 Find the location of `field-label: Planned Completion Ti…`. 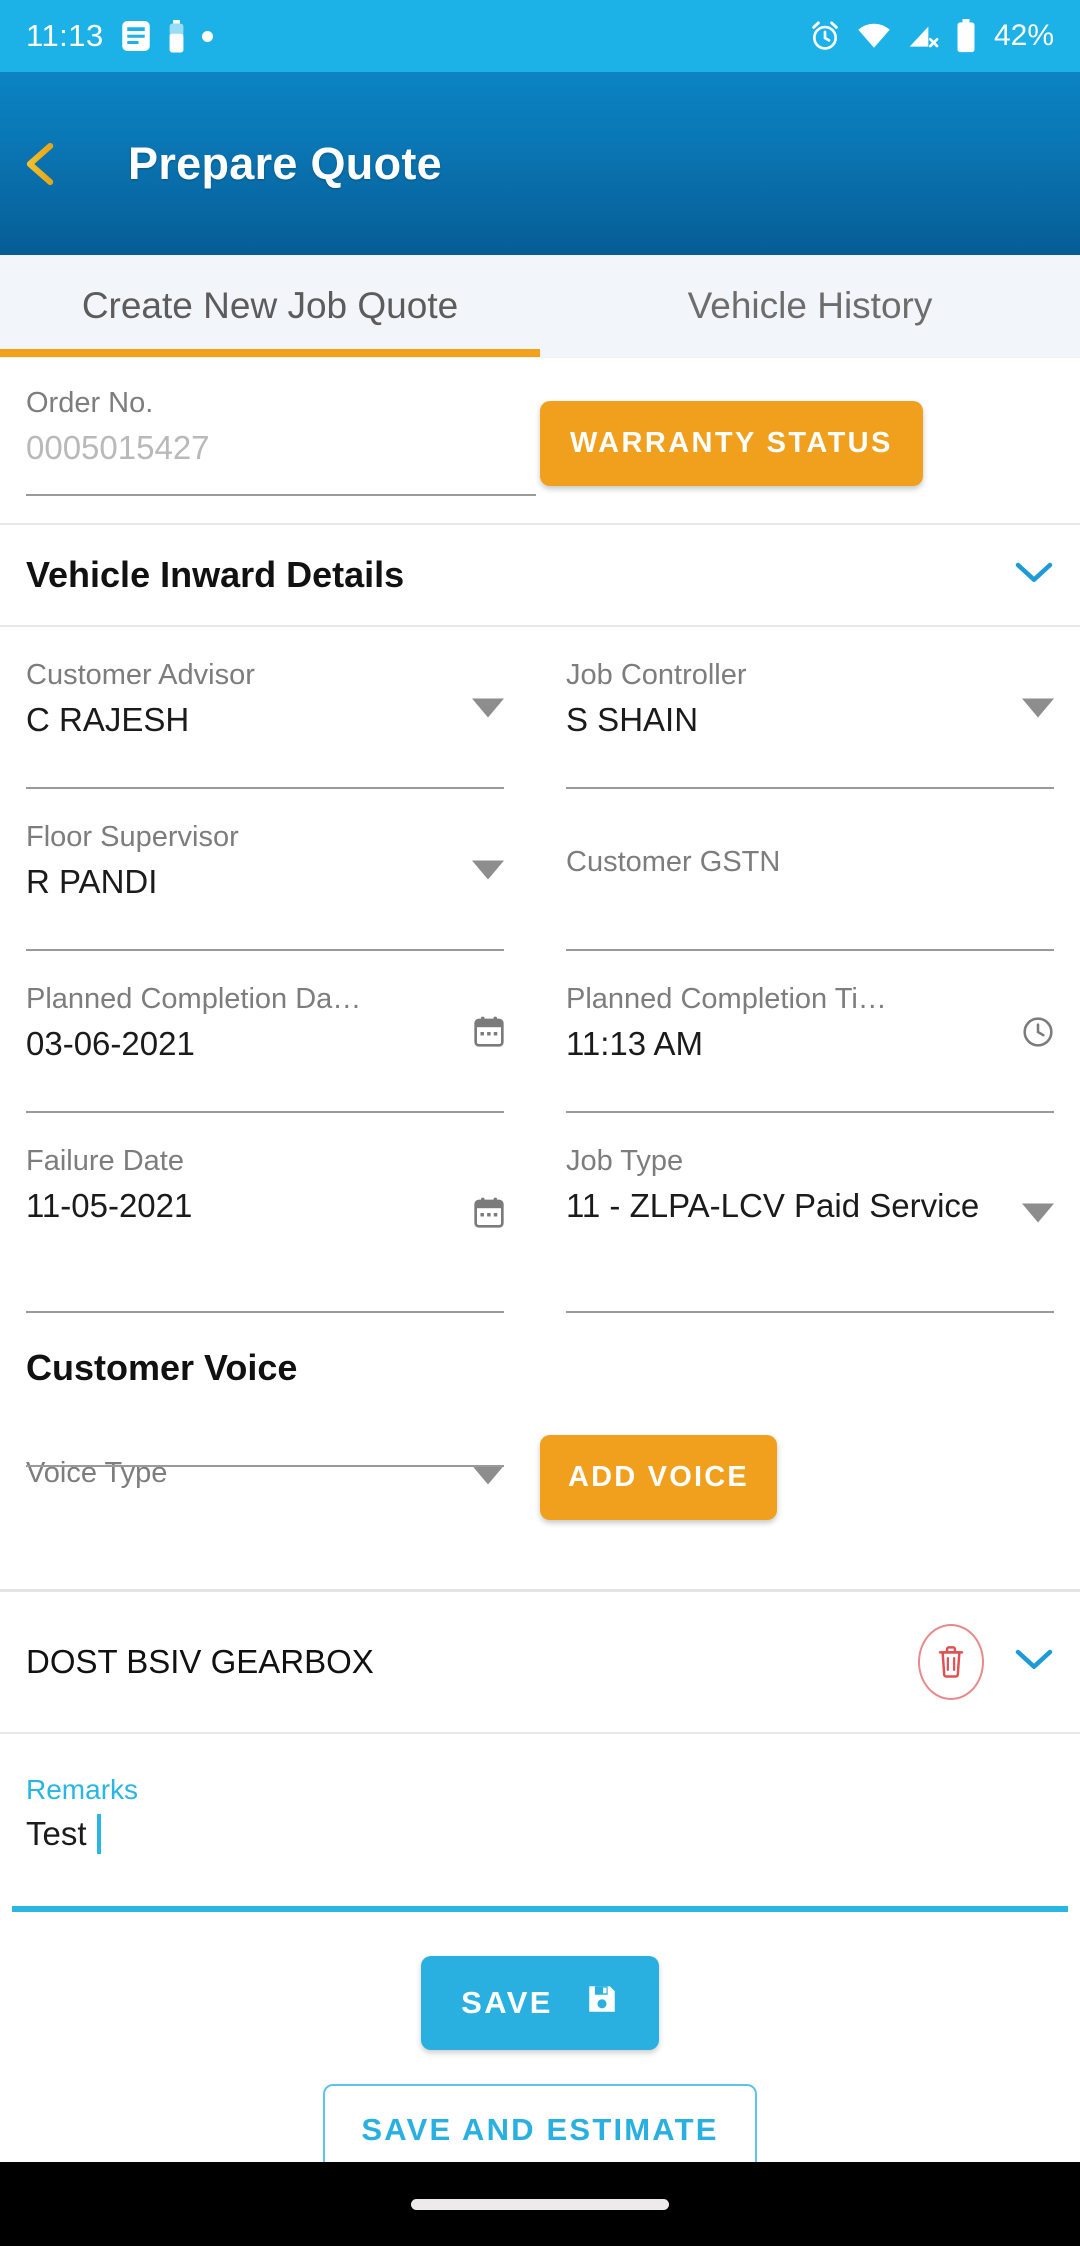

field-label: Planned Completion Ti… is located at coordinates (726, 999).